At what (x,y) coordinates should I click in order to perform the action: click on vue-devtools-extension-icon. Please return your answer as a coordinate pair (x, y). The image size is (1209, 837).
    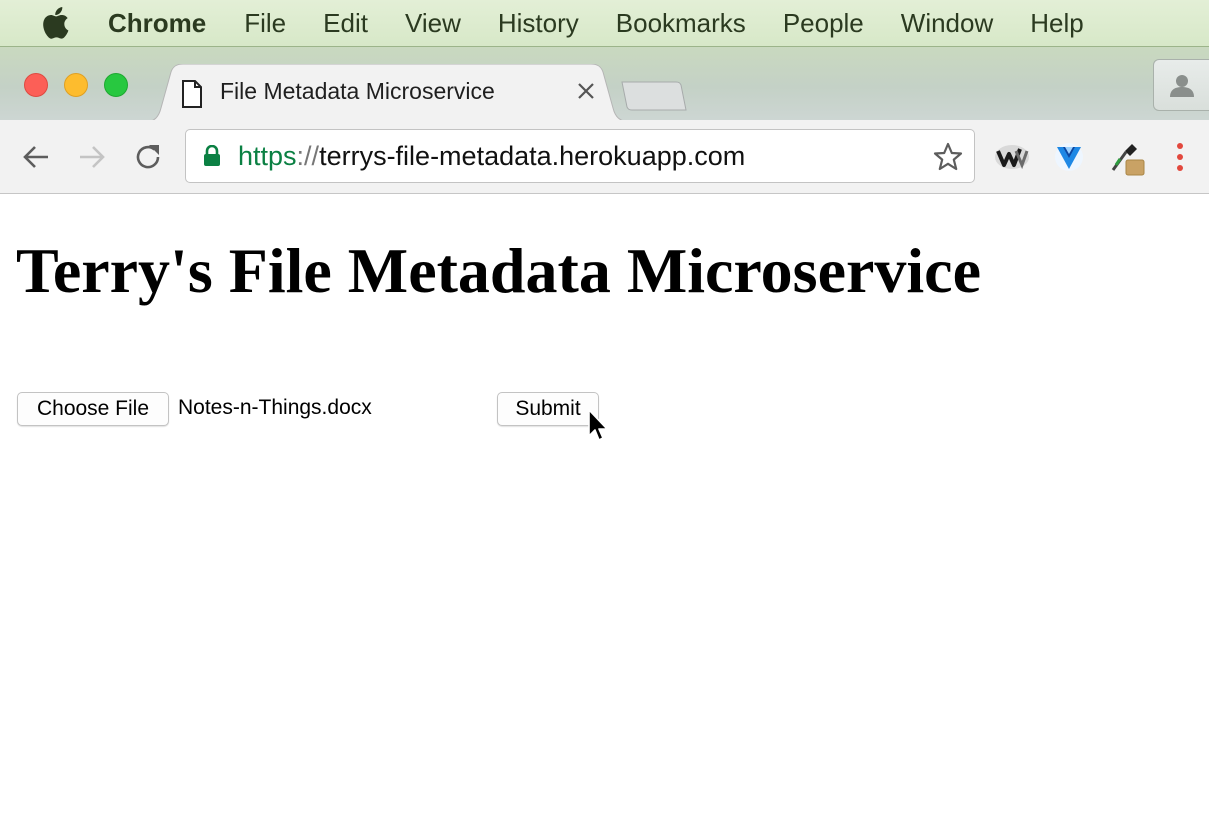
    Looking at the image, I should click on (1069, 157).